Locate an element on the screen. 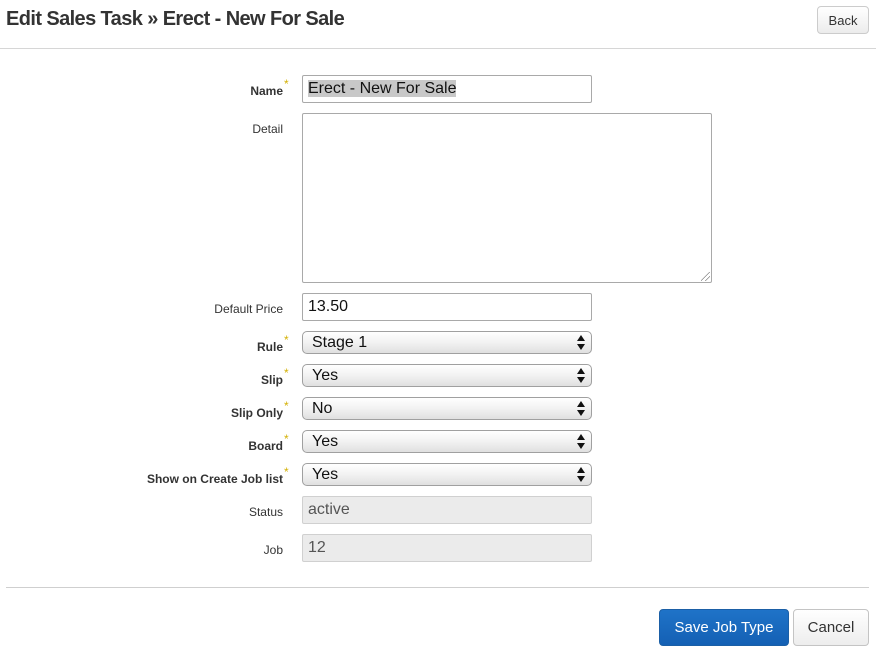 The width and height of the screenshot is (876, 654). detail-textarea is located at coordinates (507, 198).